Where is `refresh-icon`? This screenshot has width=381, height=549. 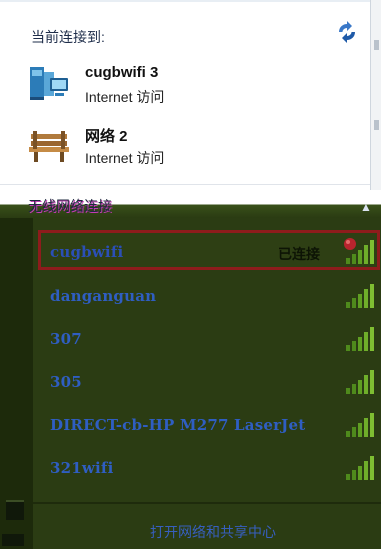
refresh-icon is located at coordinates (347, 32).